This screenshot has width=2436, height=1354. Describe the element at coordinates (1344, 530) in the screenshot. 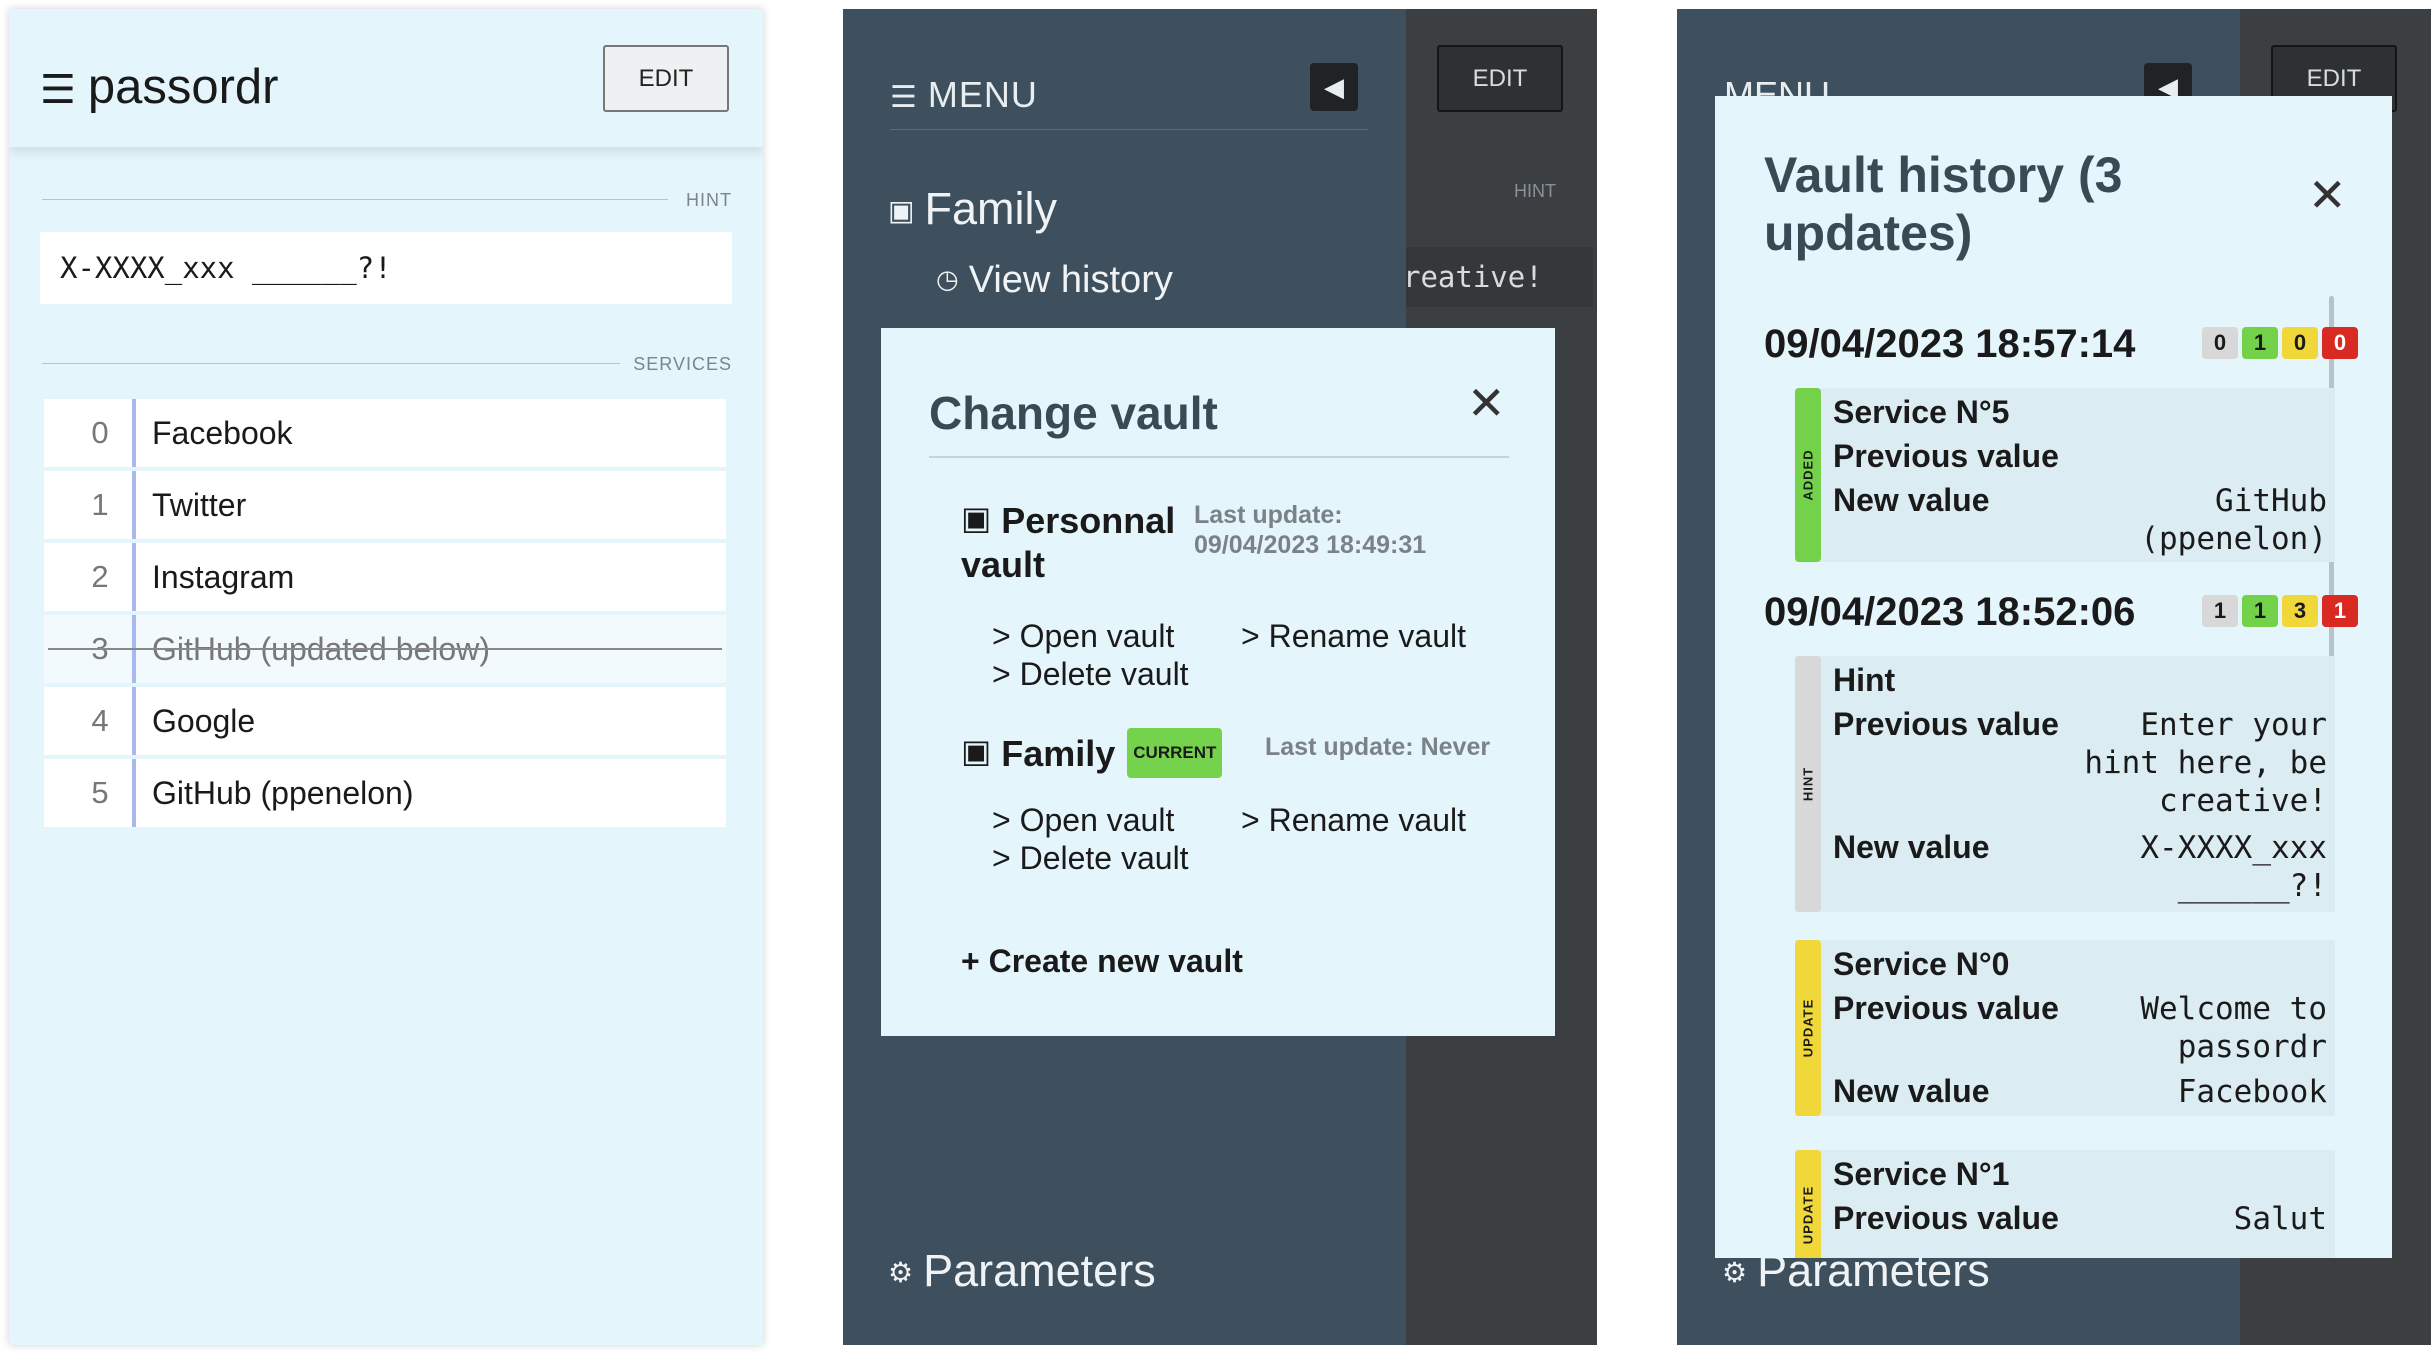

I see `vault-last-update: Last update: 09/04/2023 18:49:31` at that location.